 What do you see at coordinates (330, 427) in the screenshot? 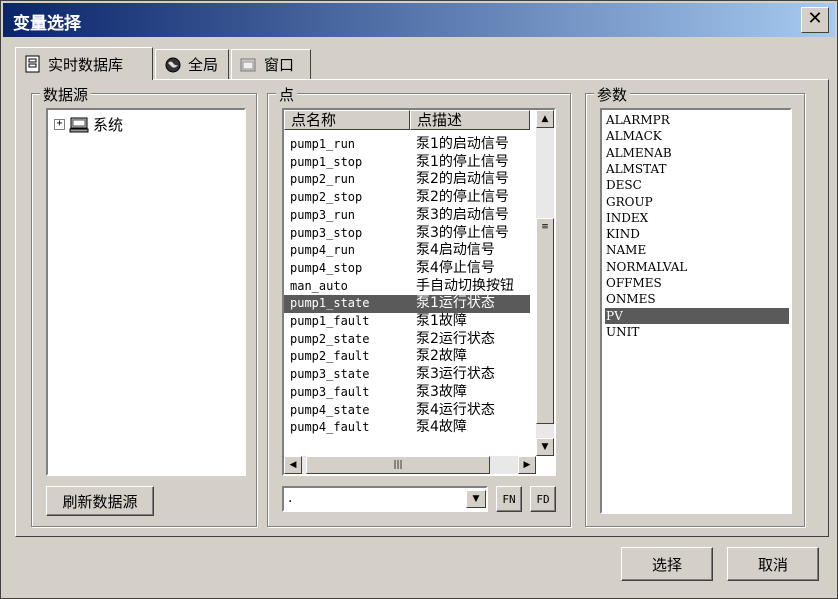
I see `point-name-cell: pump4_fault` at bounding box center [330, 427].